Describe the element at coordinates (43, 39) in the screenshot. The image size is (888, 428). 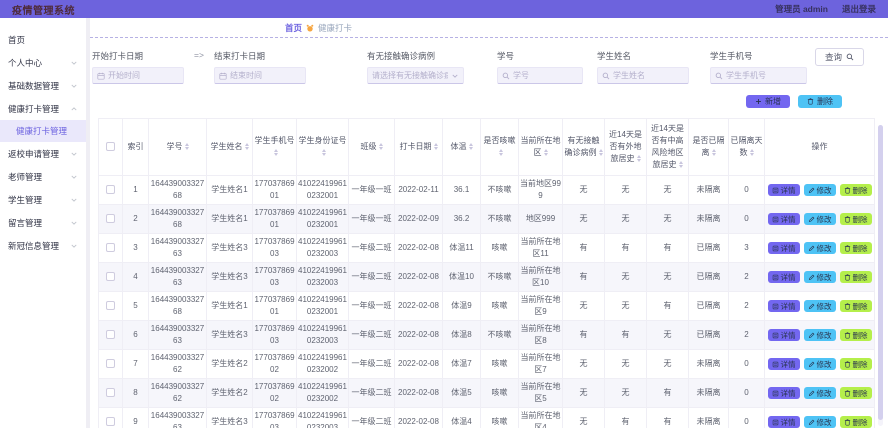
I see `sidebar-item: 首页` at that location.